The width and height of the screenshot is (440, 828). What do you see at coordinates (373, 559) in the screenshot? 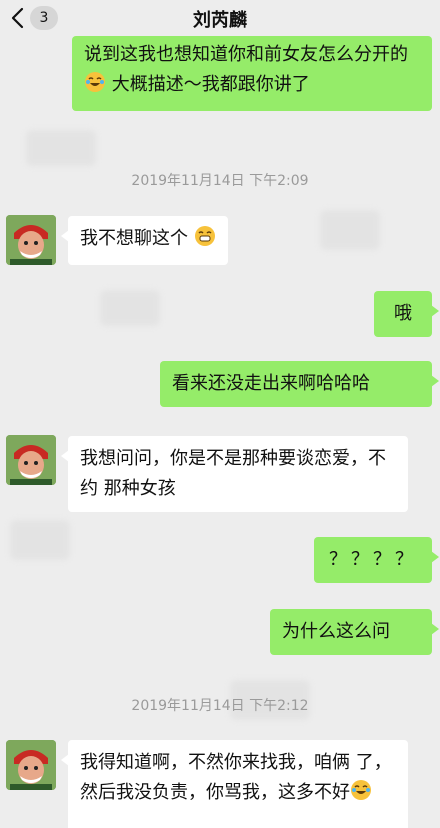
I see `message-text: ？？？？` at bounding box center [373, 559].